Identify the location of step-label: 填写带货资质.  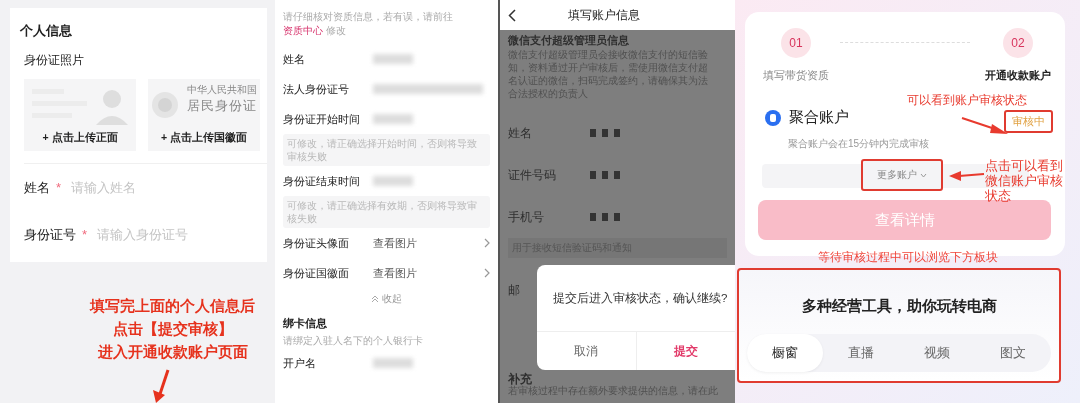
(796, 75).